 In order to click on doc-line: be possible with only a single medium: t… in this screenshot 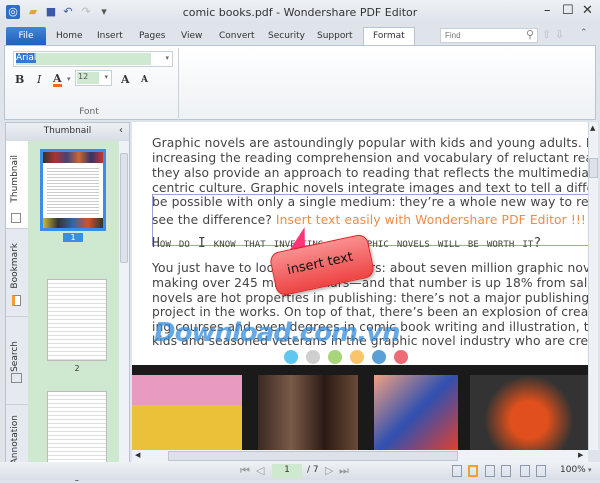, I will do `click(370, 202)`.